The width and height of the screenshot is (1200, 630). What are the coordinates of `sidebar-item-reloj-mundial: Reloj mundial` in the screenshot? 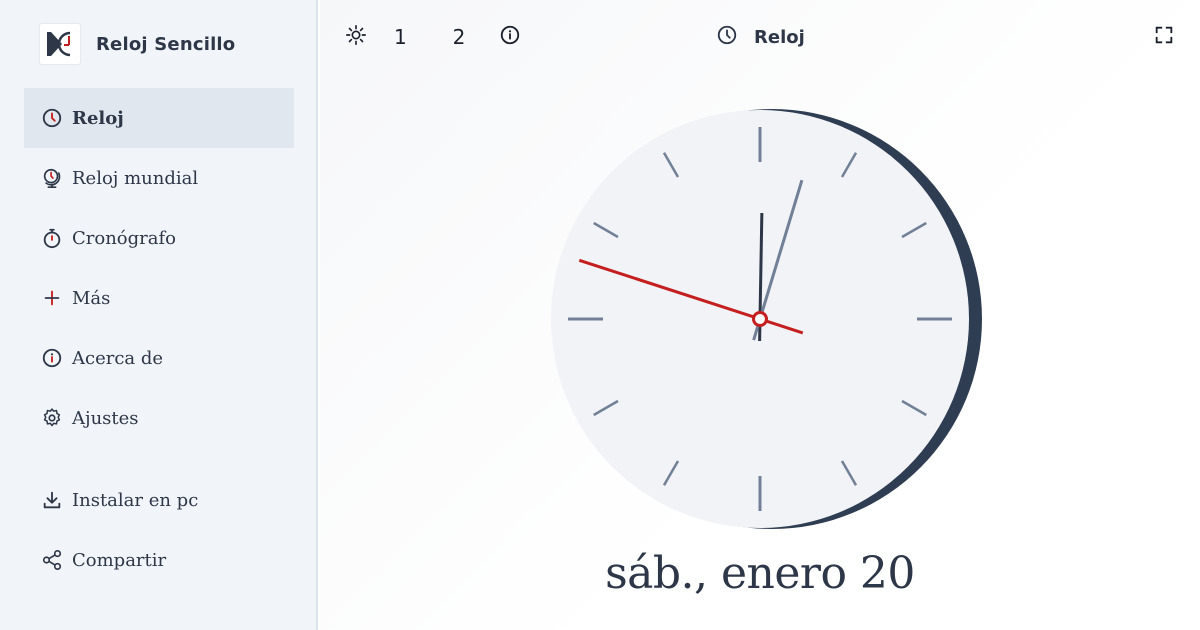 It's located at (159, 178).